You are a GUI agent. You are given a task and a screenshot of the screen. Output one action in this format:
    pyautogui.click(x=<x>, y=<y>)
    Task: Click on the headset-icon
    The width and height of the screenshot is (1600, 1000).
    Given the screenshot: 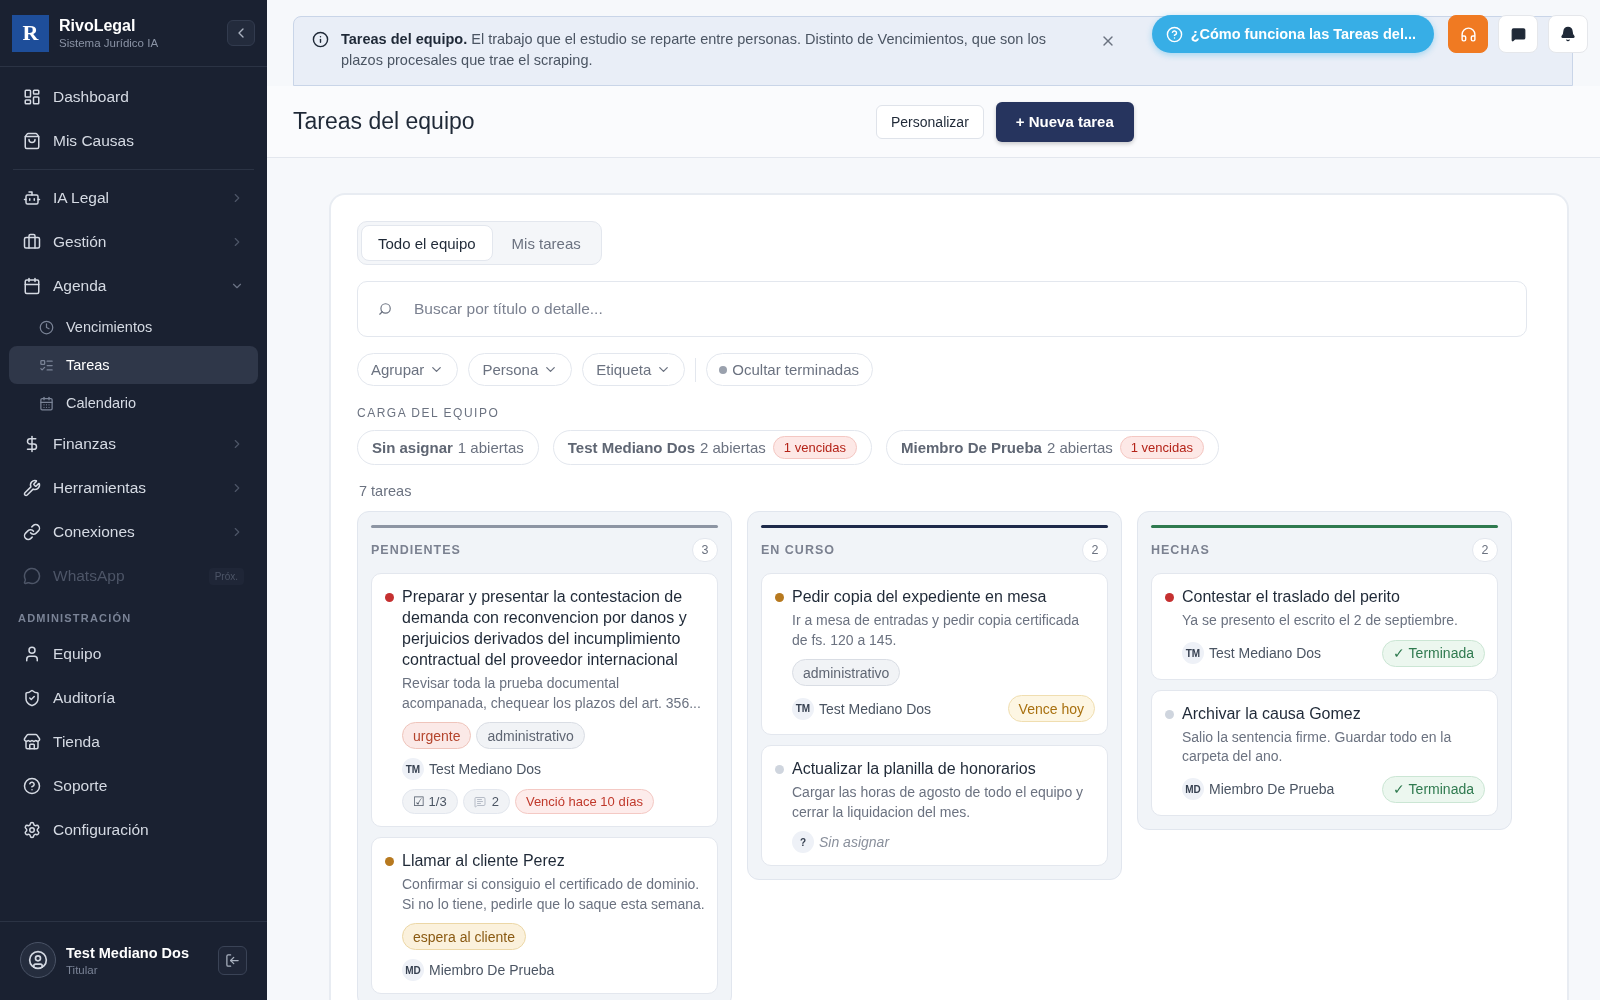 What is the action you would take?
    pyautogui.click(x=1468, y=34)
    